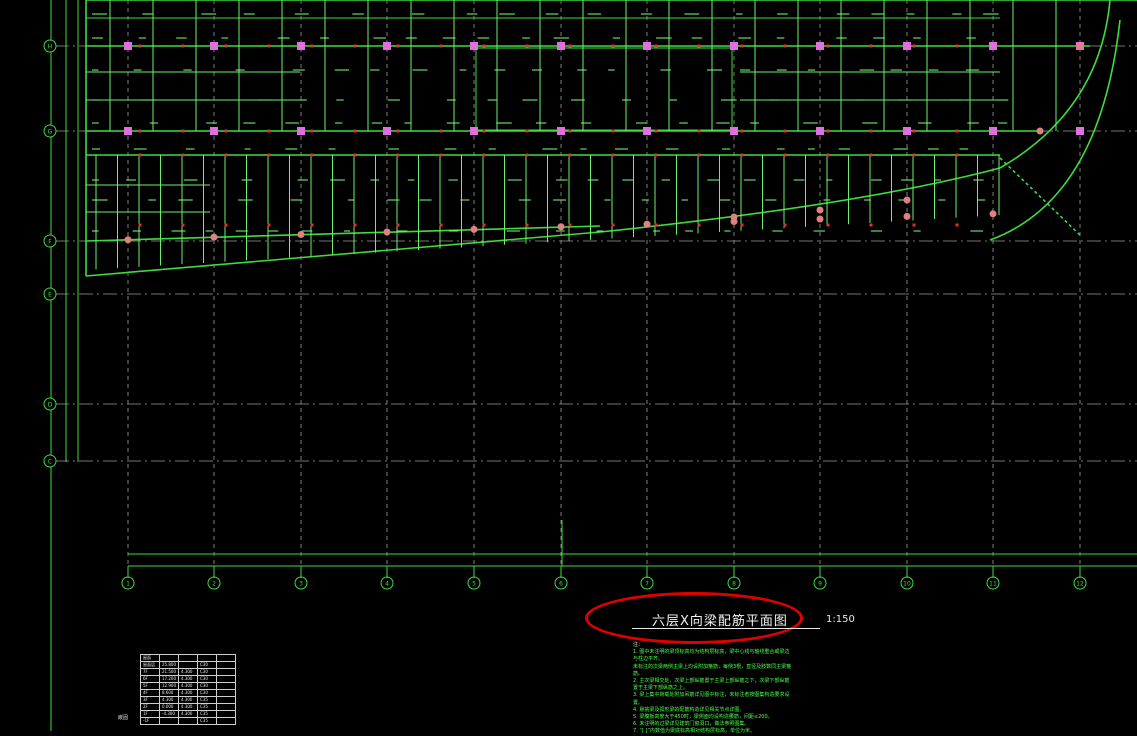 Image resolution: width=1137 pixels, height=736 pixels. What do you see at coordinates (150, 721) in the screenshot?
I see `legend-cell: -1F` at bounding box center [150, 721].